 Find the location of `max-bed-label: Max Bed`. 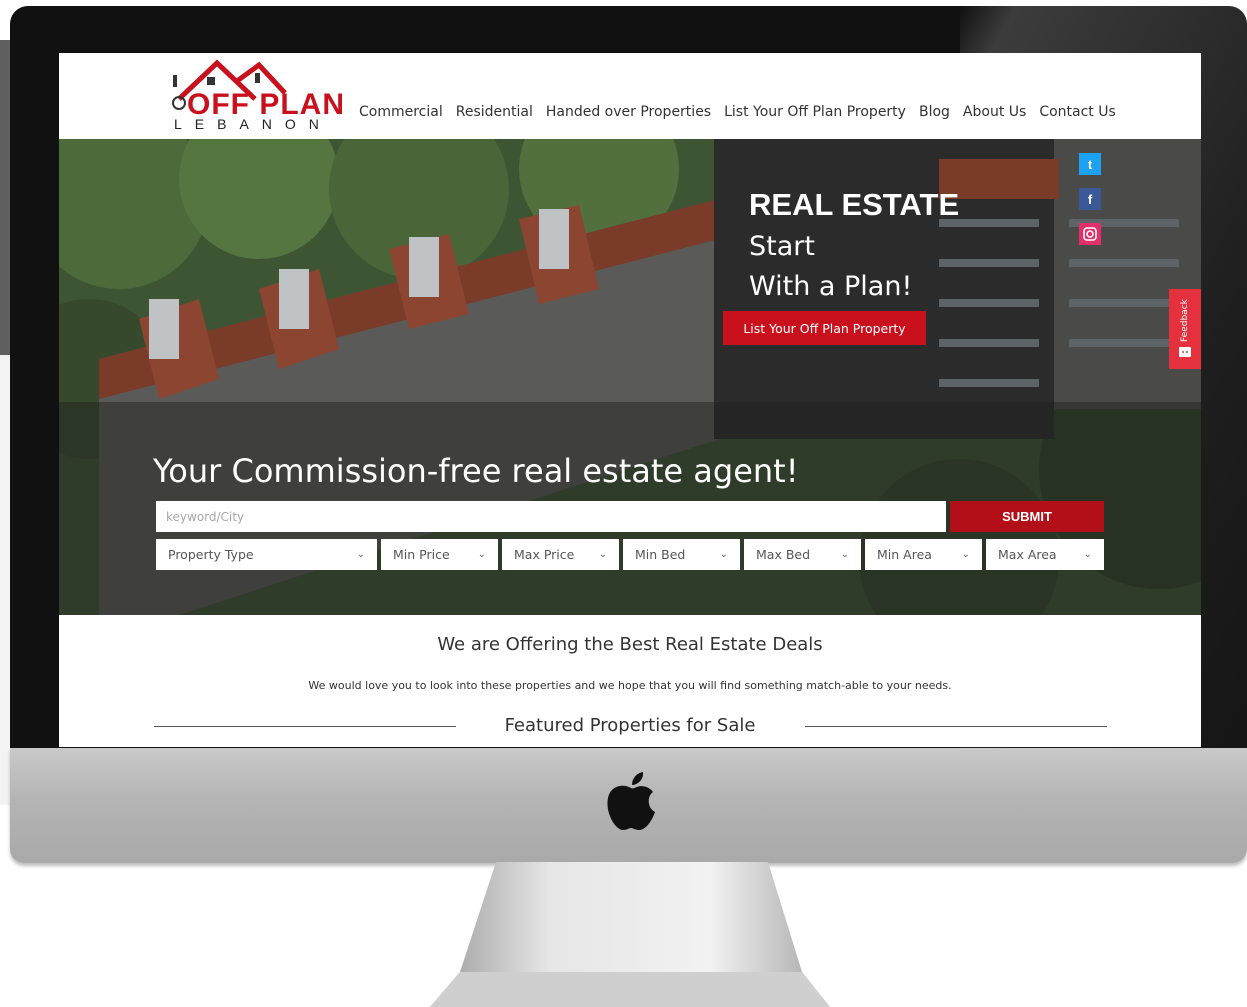

max-bed-label: Max Bed is located at coordinates (783, 554).